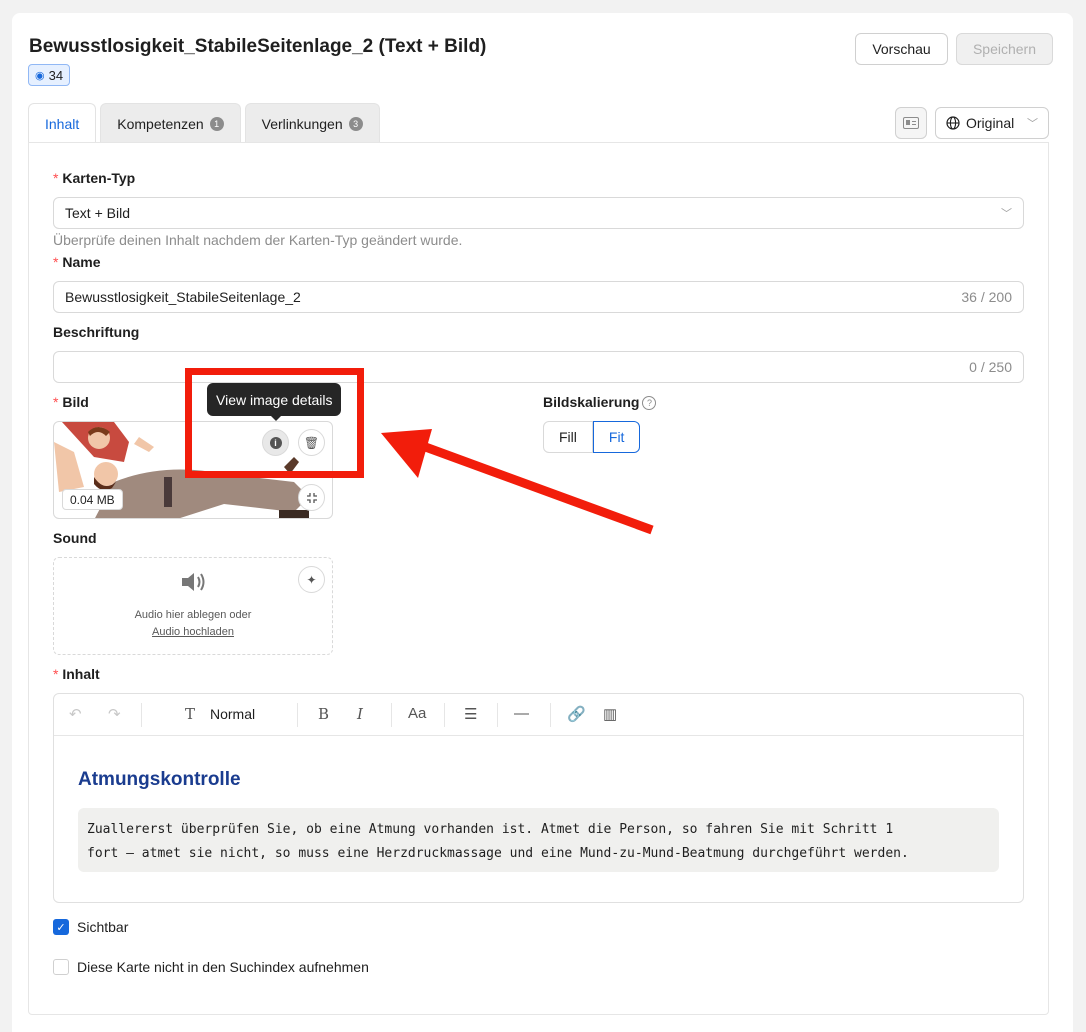  What do you see at coordinates (193, 582) in the screenshot?
I see `speaker-icon` at bounding box center [193, 582].